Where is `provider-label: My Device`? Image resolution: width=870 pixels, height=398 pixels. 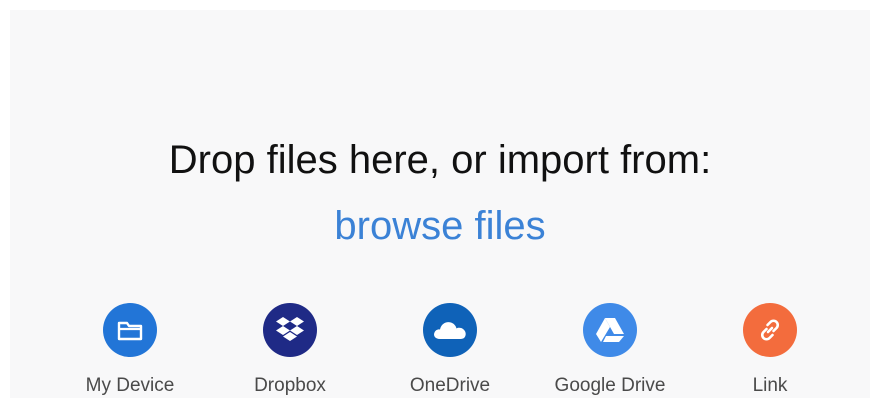
provider-label: My Device is located at coordinates (130, 385).